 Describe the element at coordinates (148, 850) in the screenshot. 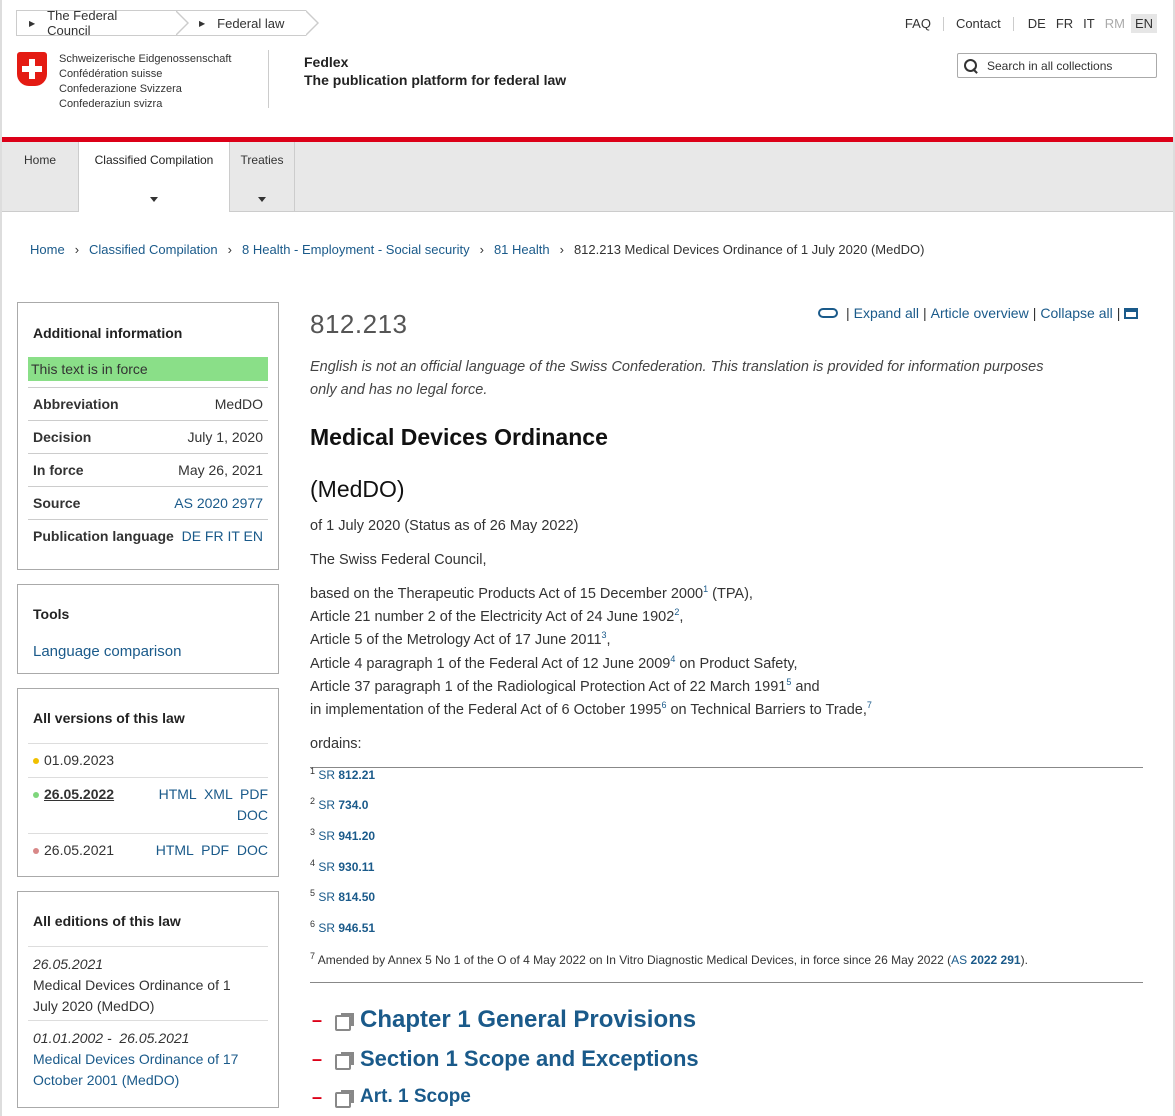

I see `version-row: 26.05.2021 HTML PDF DOC` at that location.